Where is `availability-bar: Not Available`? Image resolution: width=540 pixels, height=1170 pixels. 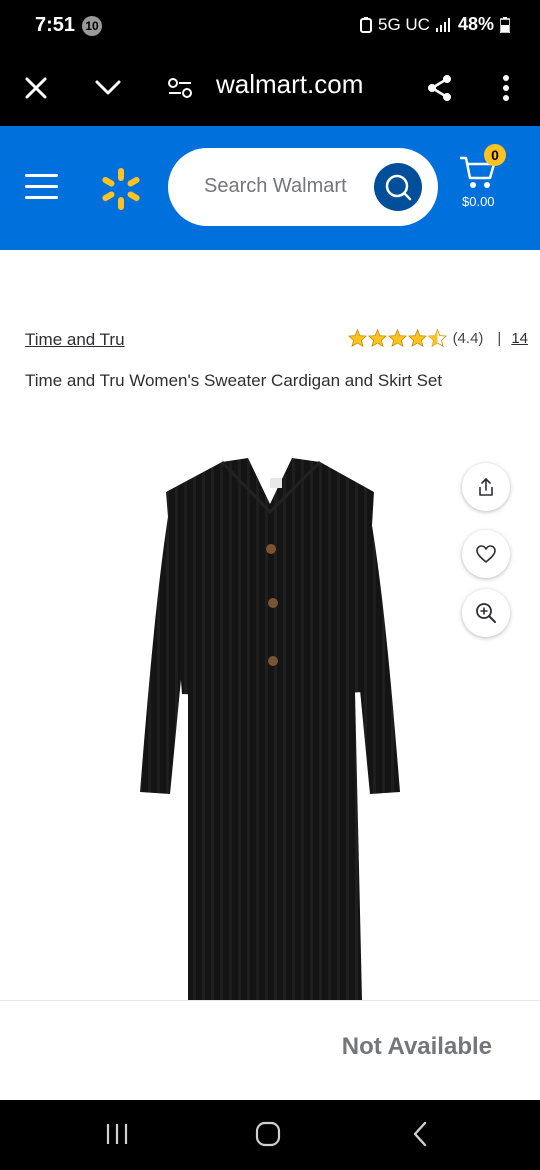
availability-bar: Not Available is located at coordinates (270, 1050).